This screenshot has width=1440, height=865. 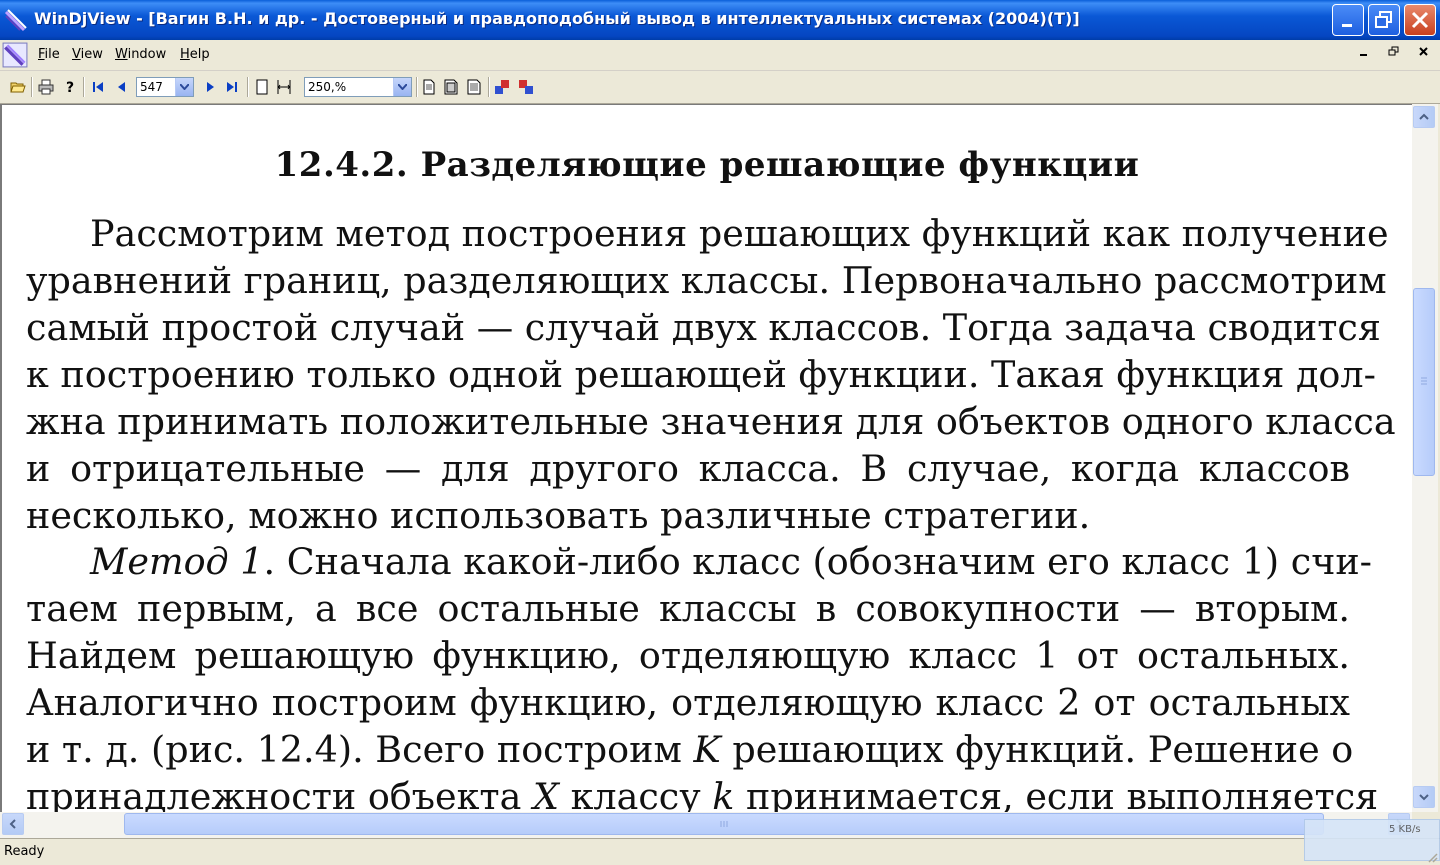 I want to click on menu-file: File, so click(x=49, y=54).